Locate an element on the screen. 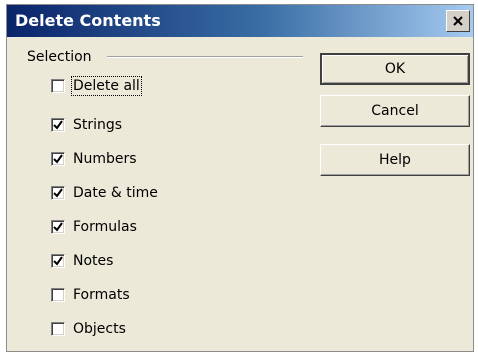 The width and height of the screenshot is (478, 356). checkbox-objects: Objects is located at coordinates (88, 329).